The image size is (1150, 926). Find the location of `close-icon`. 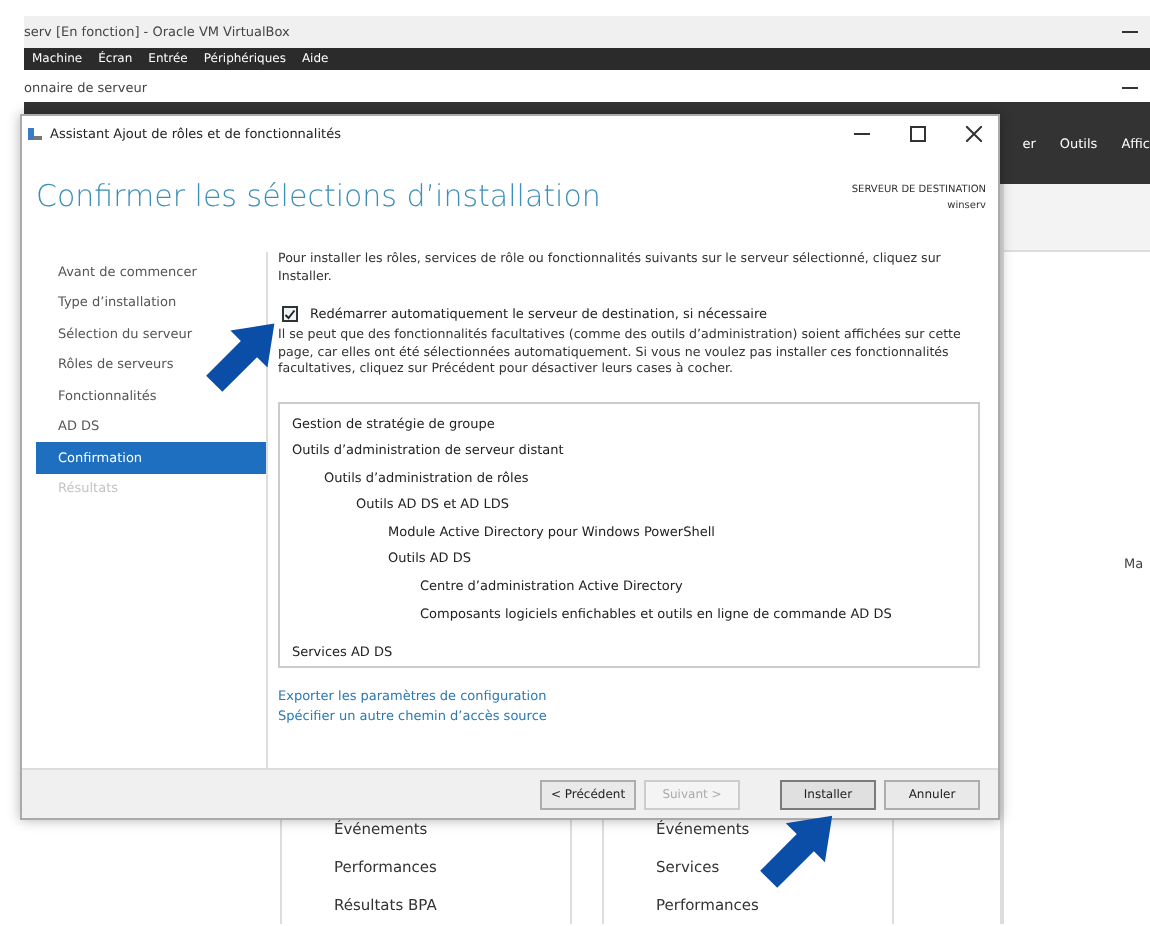

close-icon is located at coordinates (974, 134).